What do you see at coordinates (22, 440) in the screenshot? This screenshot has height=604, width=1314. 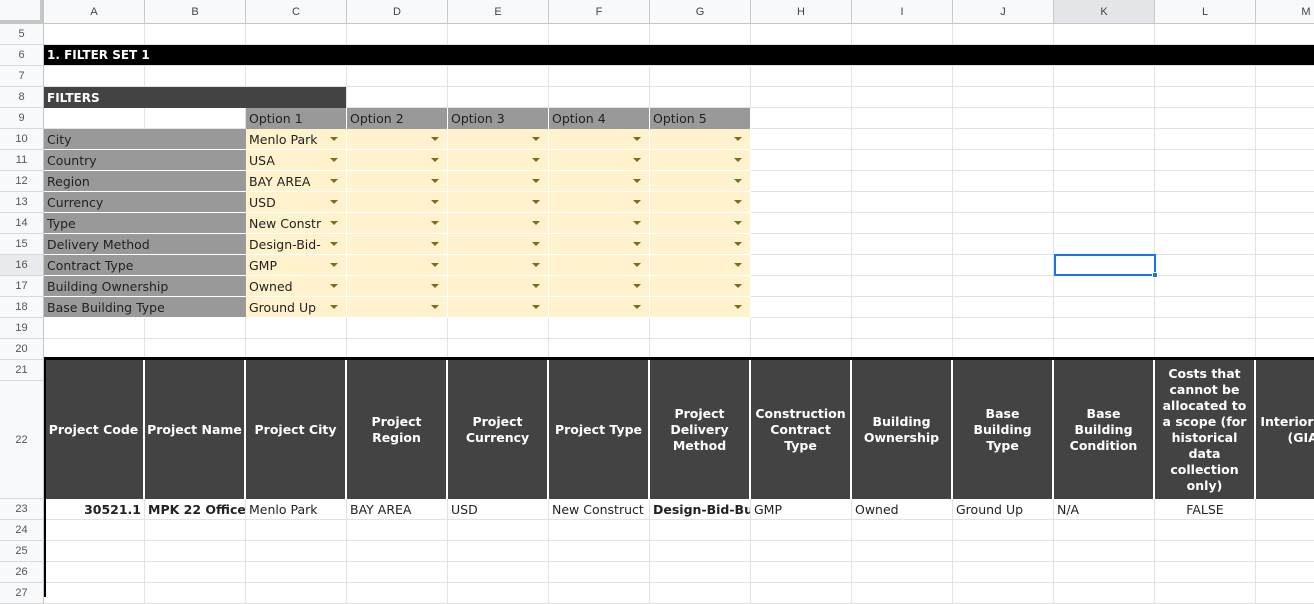 I see `row-header-22: 22` at bounding box center [22, 440].